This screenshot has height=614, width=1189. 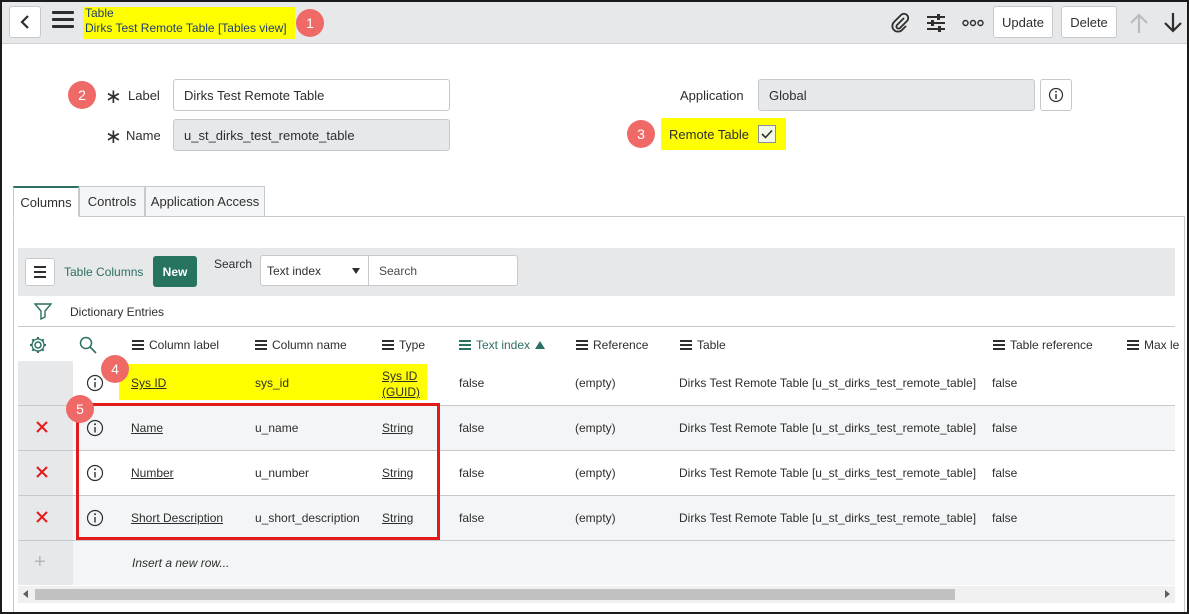 What do you see at coordinates (175, 345) in the screenshot?
I see `column-header-column-label: Column label` at bounding box center [175, 345].